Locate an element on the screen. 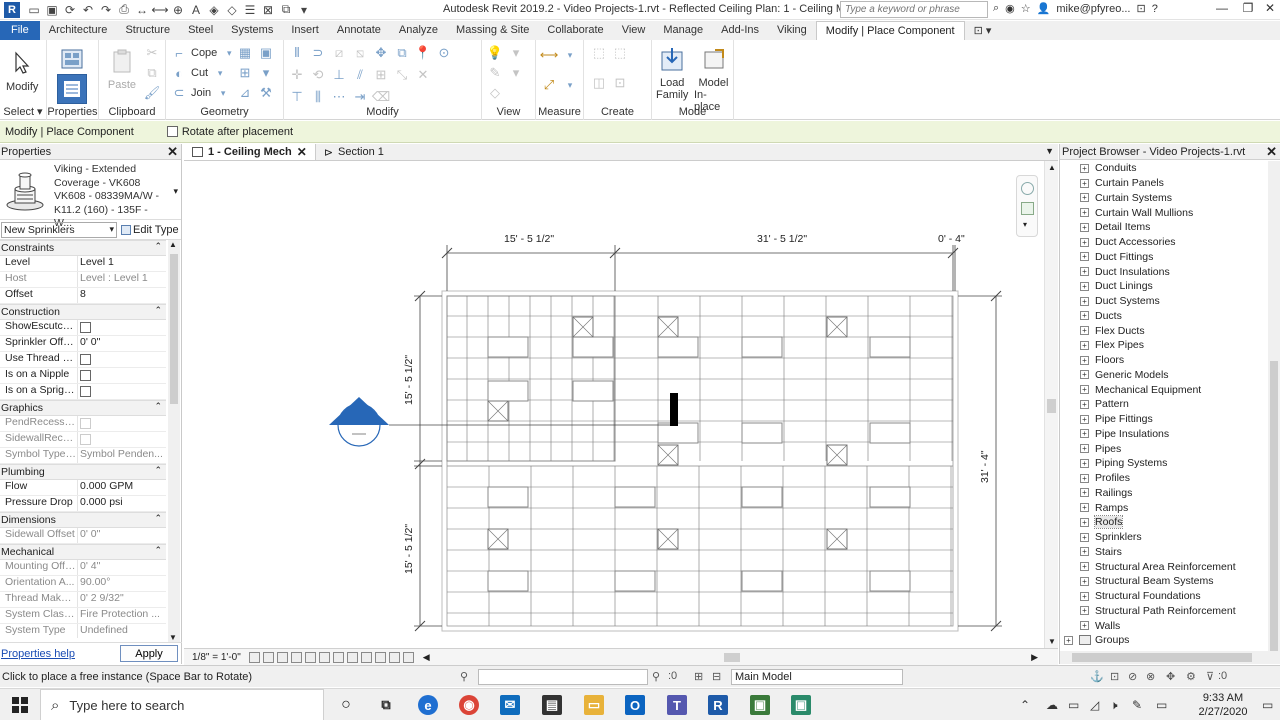 The width and height of the screenshot is (1280, 720). file-explorer-icon: ▭ is located at coordinates (594, 705).